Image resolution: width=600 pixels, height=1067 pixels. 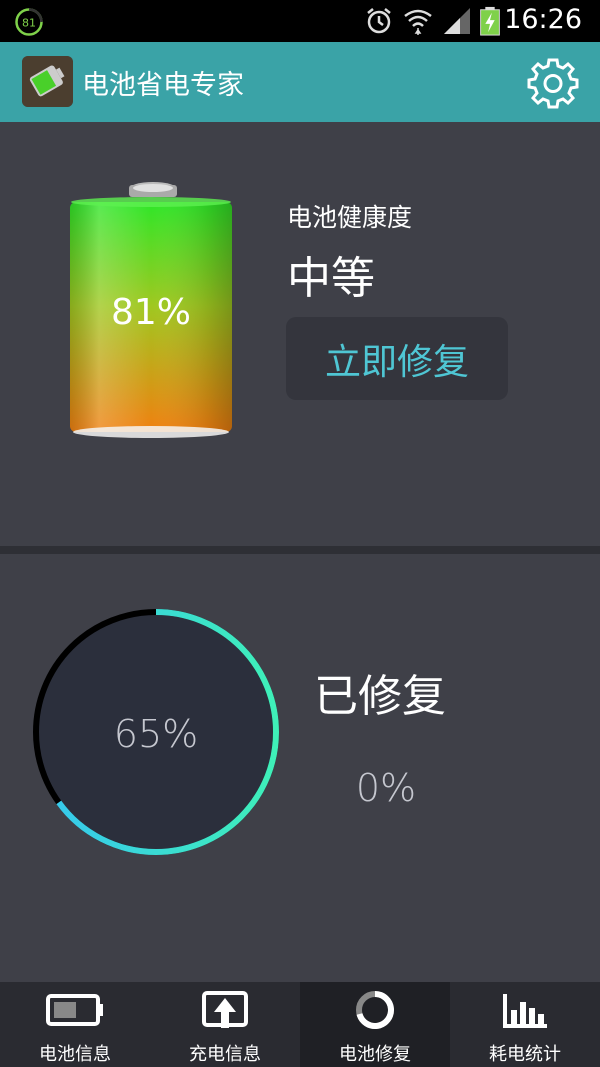 What do you see at coordinates (331, 278) in the screenshot?
I see `health-value: 中等` at bounding box center [331, 278].